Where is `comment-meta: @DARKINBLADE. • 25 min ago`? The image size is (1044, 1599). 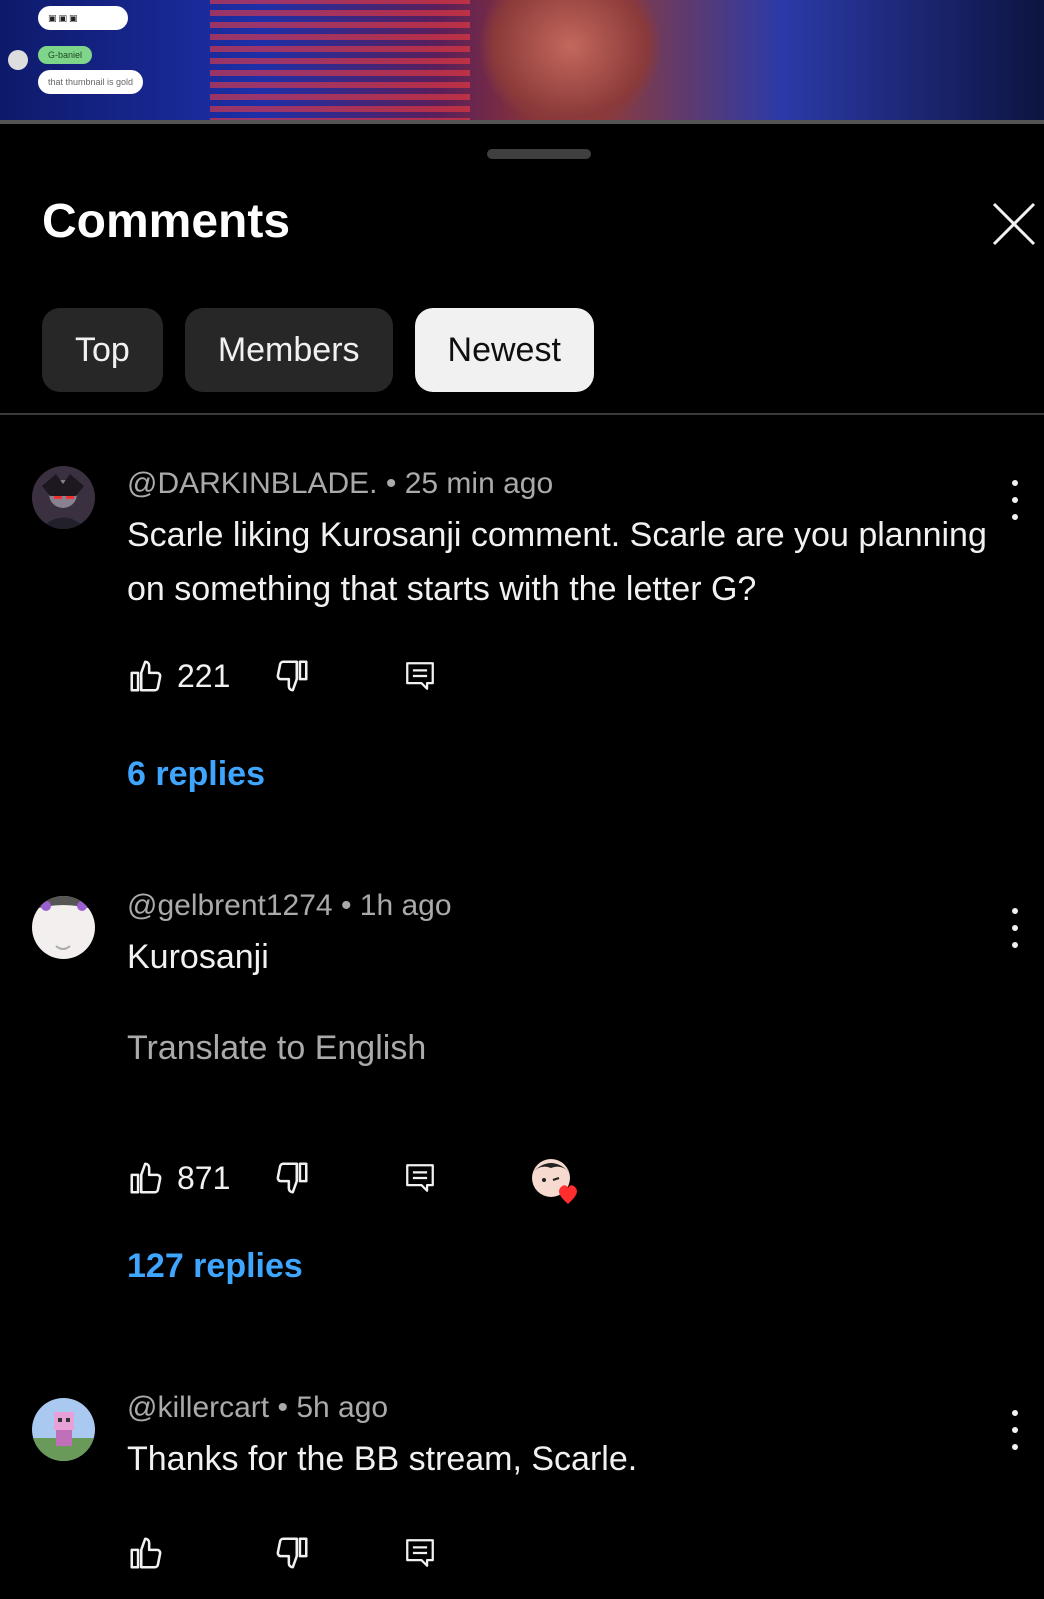
comment-meta: @DARKINBLADE. • 25 min ago is located at coordinates (340, 484).